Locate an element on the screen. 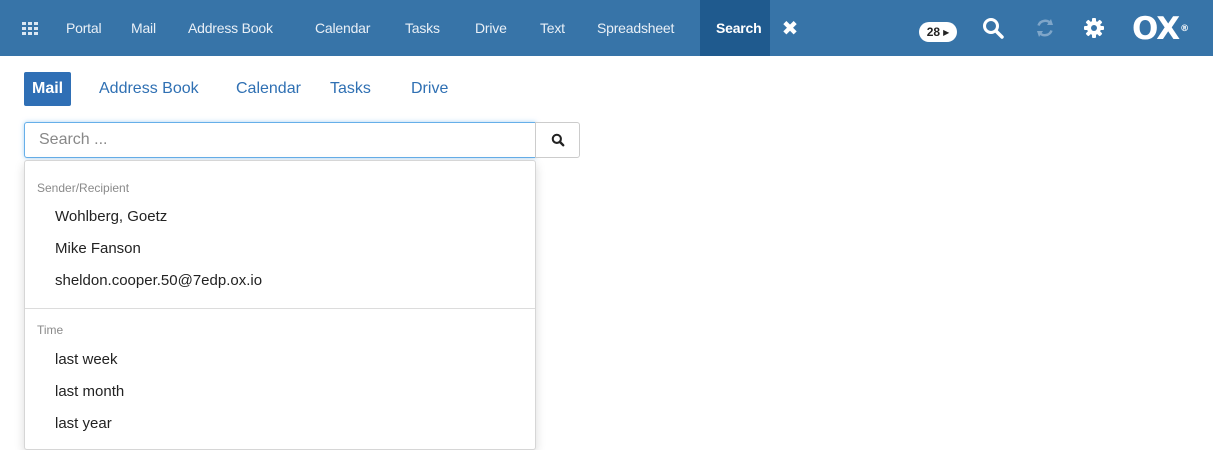  suggestion-item: sheldon.cooper.50@7edp.ox.io is located at coordinates (158, 280).